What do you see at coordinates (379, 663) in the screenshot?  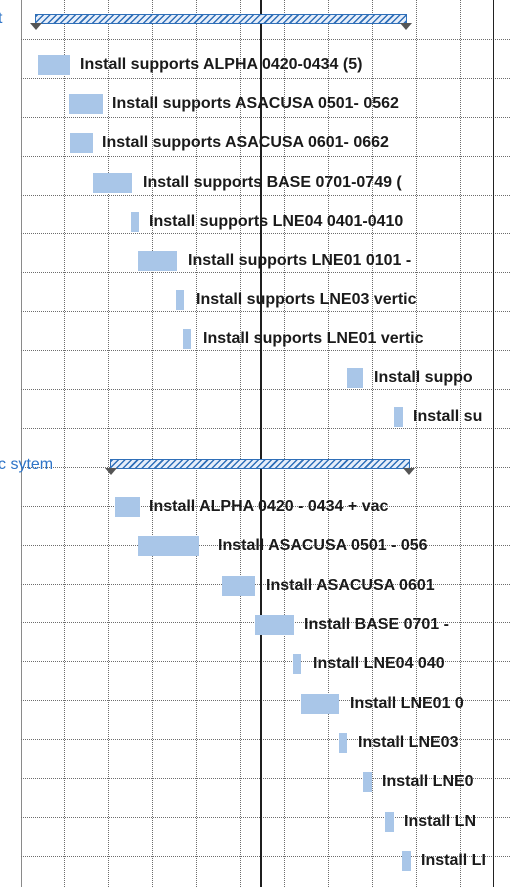 I see `task-label: Install LNE04 040` at bounding box center [379, 663].